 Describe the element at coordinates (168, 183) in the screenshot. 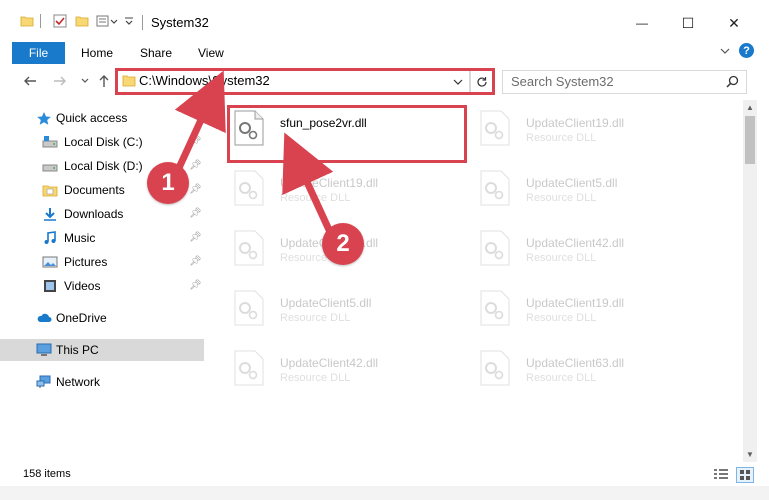

I see `step-1-badge: 1` at that location.